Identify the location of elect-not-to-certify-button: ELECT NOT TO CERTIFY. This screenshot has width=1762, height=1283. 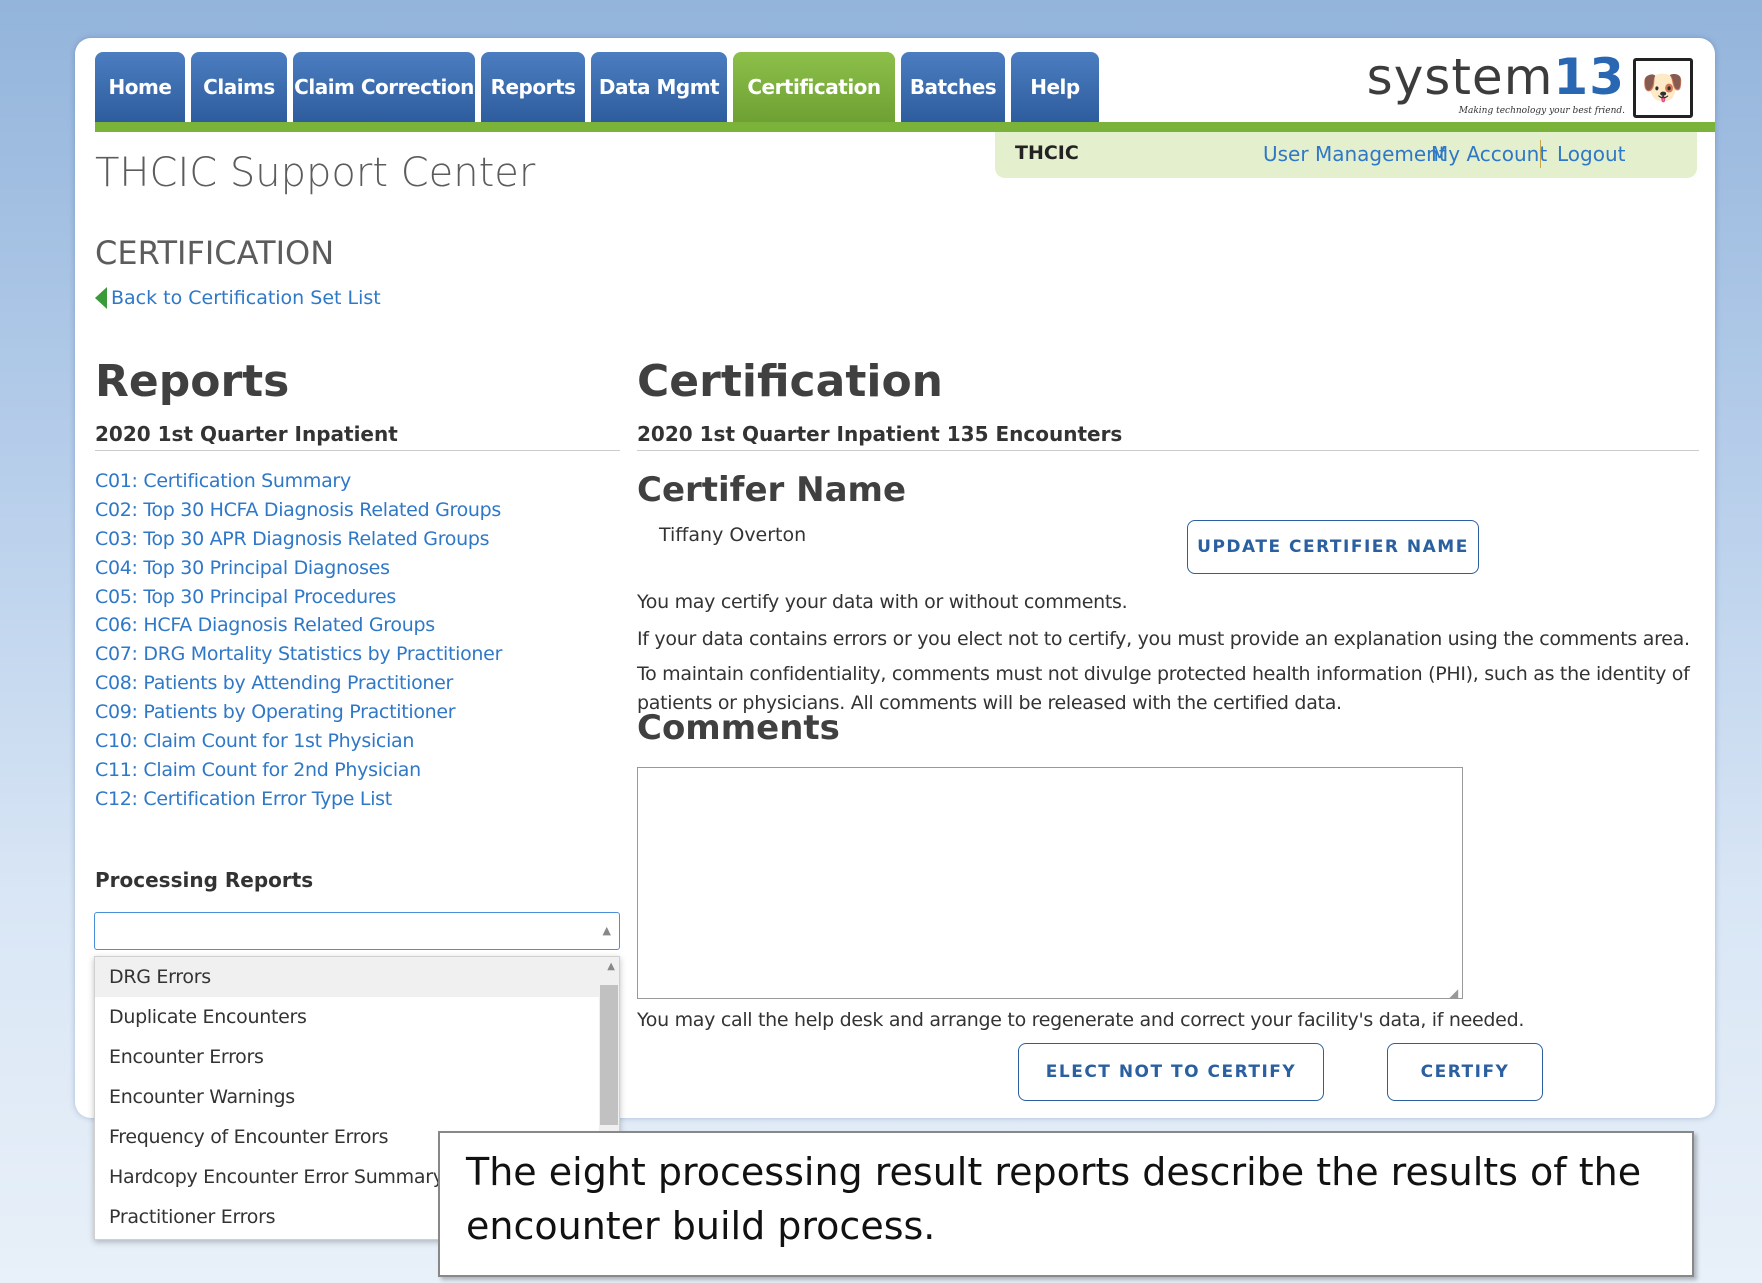
(1171, 1072).